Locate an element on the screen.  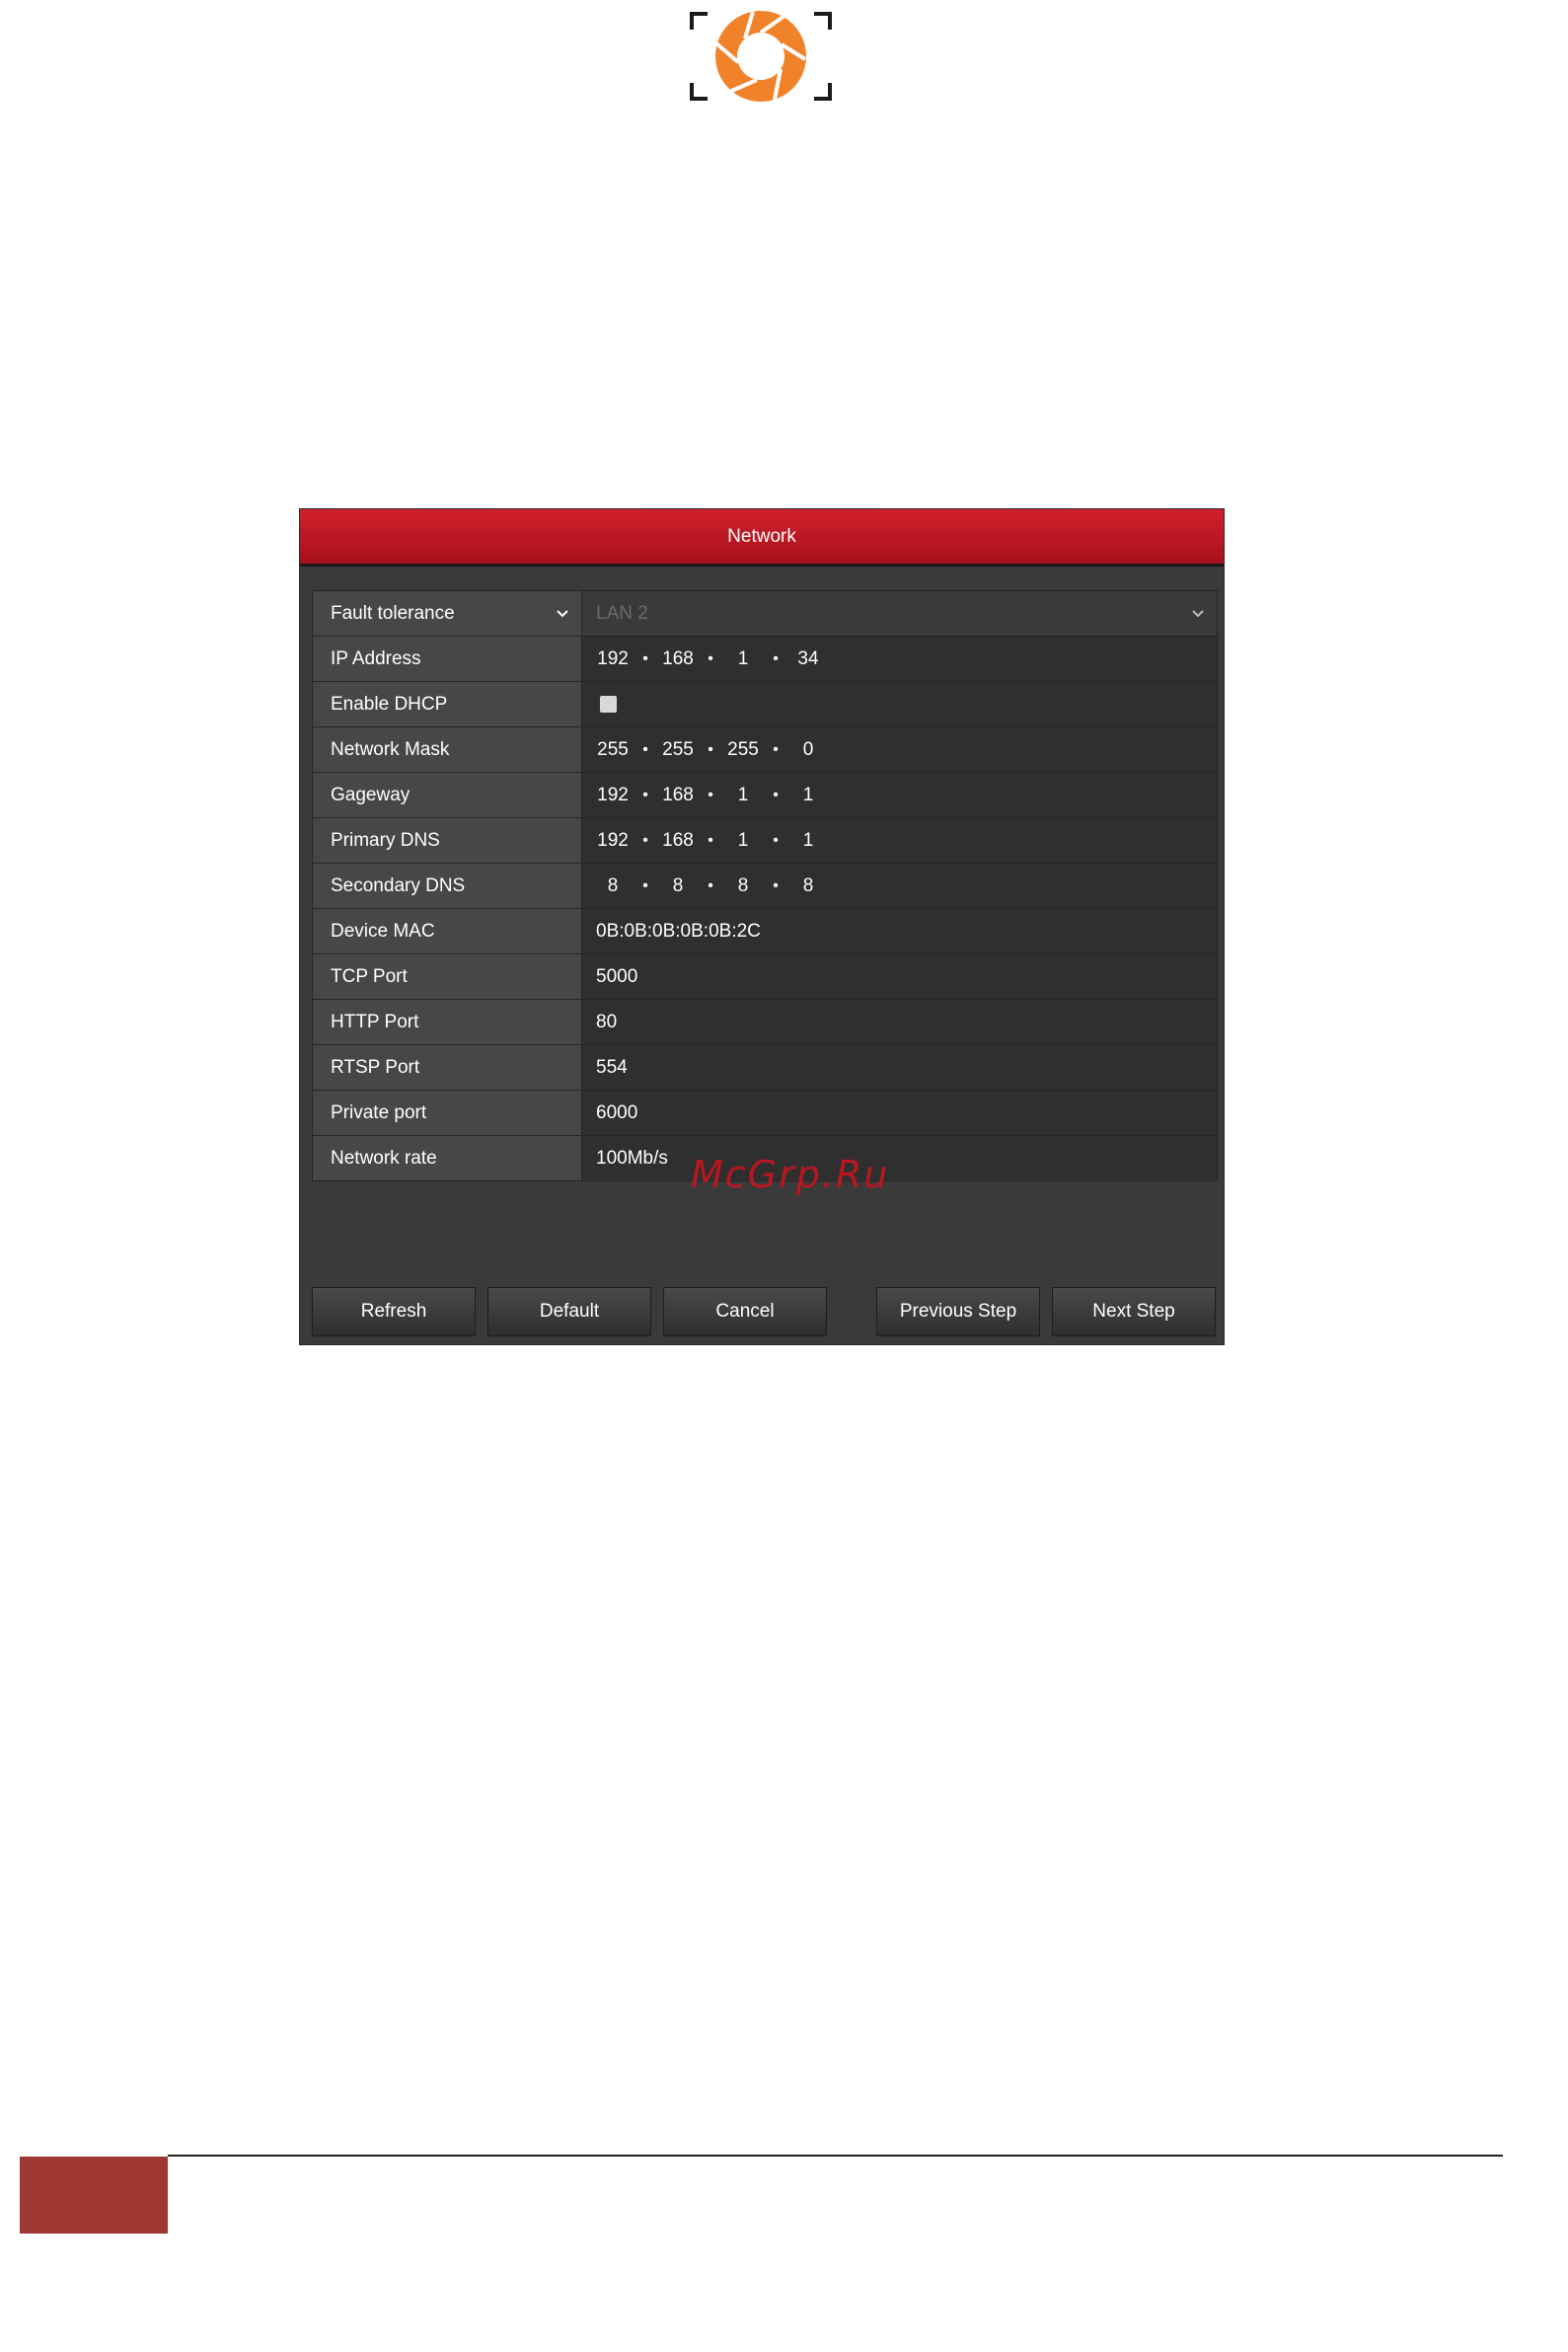
private-port-input: 6000 is located at coordinates (900, 1113).